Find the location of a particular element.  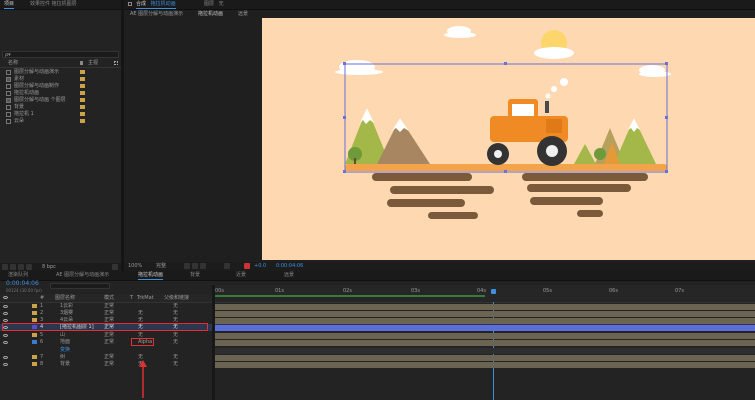

col-trkmat: TrkMat is located at coordinates (145, 298).